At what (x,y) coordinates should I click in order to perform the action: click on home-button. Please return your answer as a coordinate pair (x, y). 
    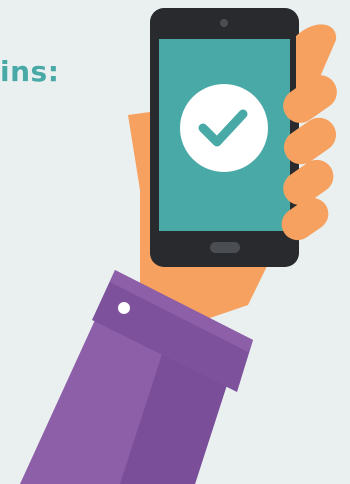
    Looking at the image, I should click on (225, 247).